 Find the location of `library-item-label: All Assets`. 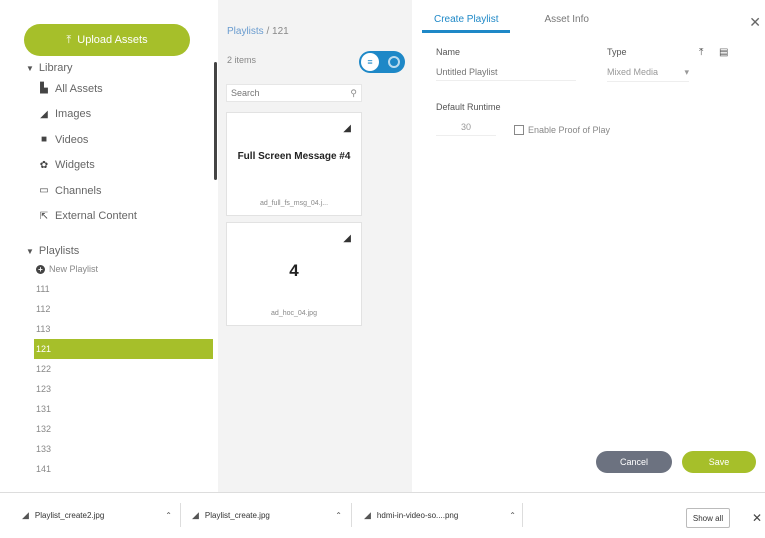

library-item-label: All Assets is located at coordinates (79, 88).